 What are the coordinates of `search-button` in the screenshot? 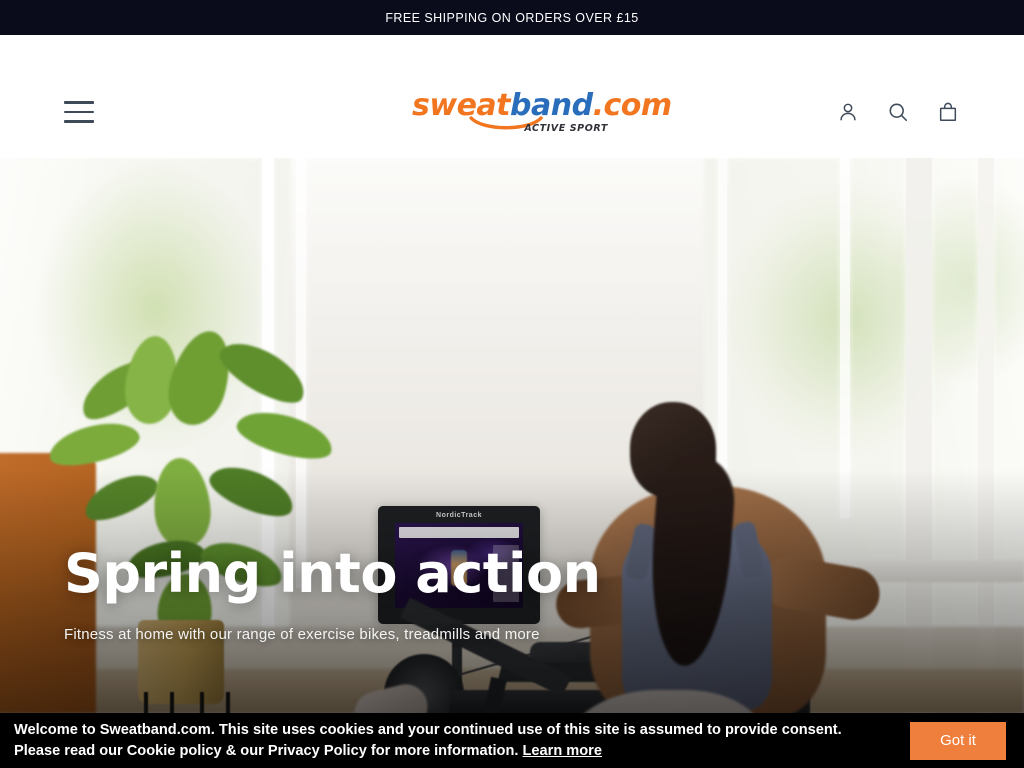 It's located at (898, 112).